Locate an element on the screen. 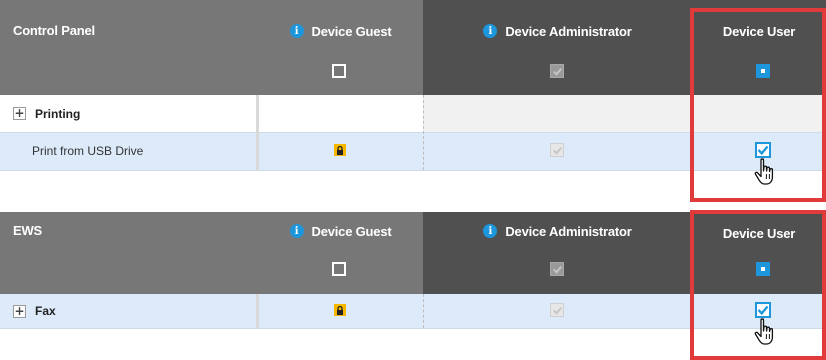 The image size is (826, 360). fax-admin-checkbox is located at coordinates (557, 310).